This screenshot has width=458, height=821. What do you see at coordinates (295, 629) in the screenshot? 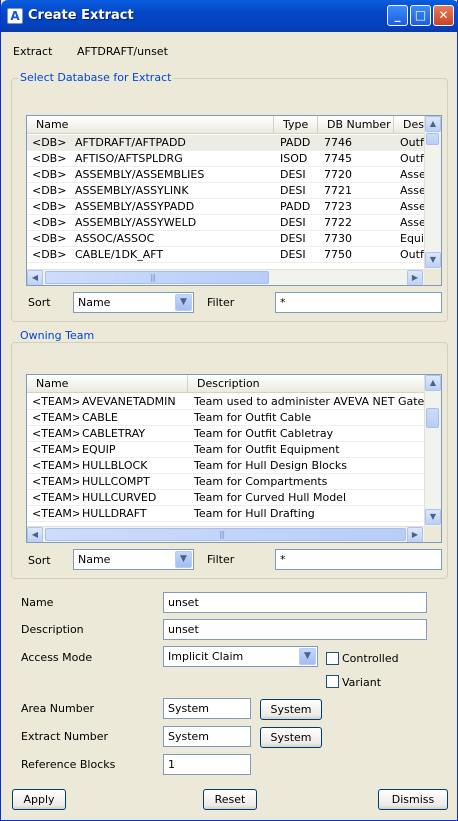
I see `description-input: unset` at bounding box center [295, 629].